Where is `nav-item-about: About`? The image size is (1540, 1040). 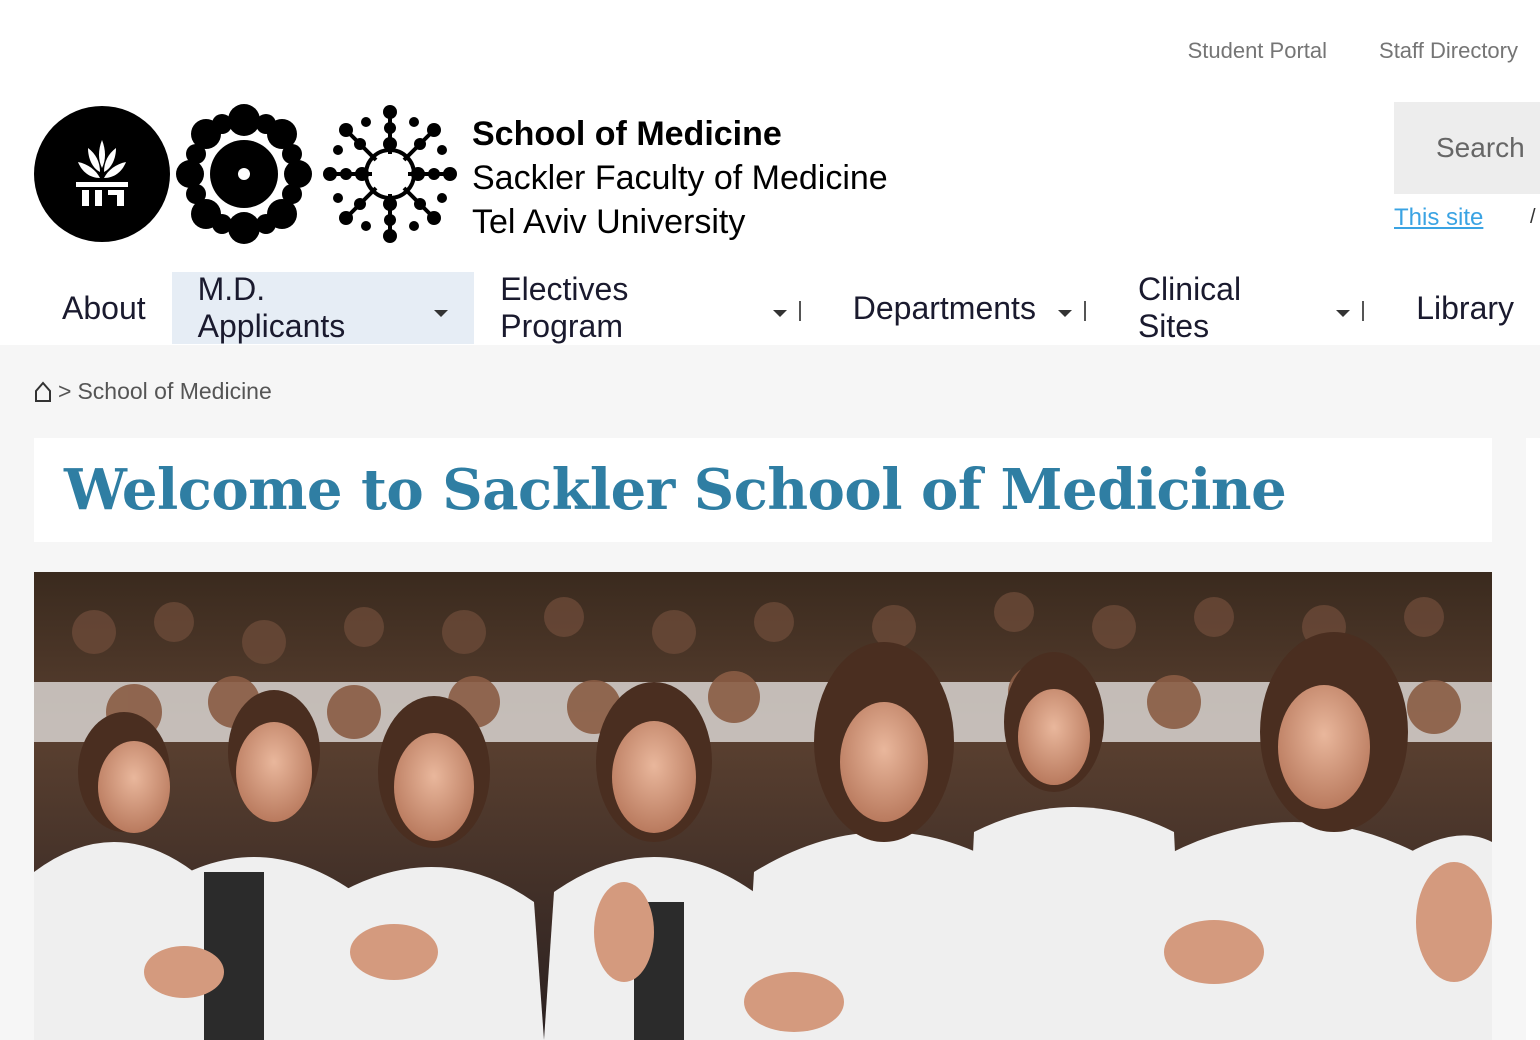
nav-item-about: About is located at coordinates (104, 308).